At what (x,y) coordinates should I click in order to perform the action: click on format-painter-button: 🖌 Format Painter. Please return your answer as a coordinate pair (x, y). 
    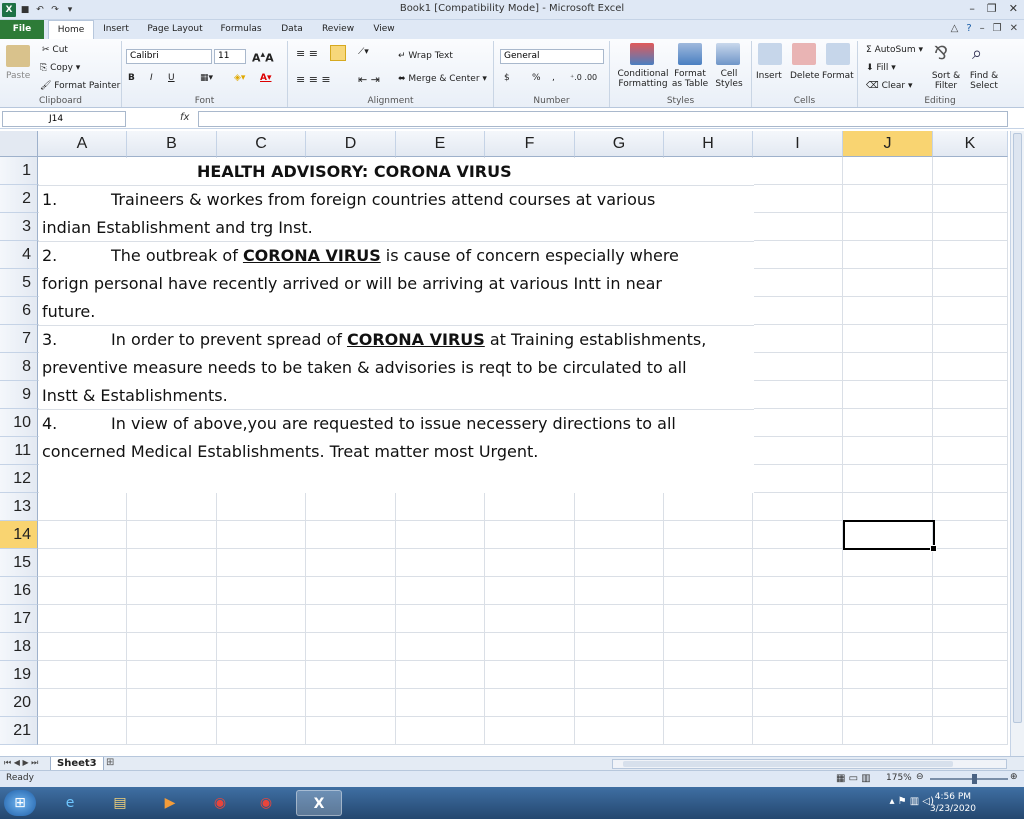
    Looking at the image, I should click on (80, 86).